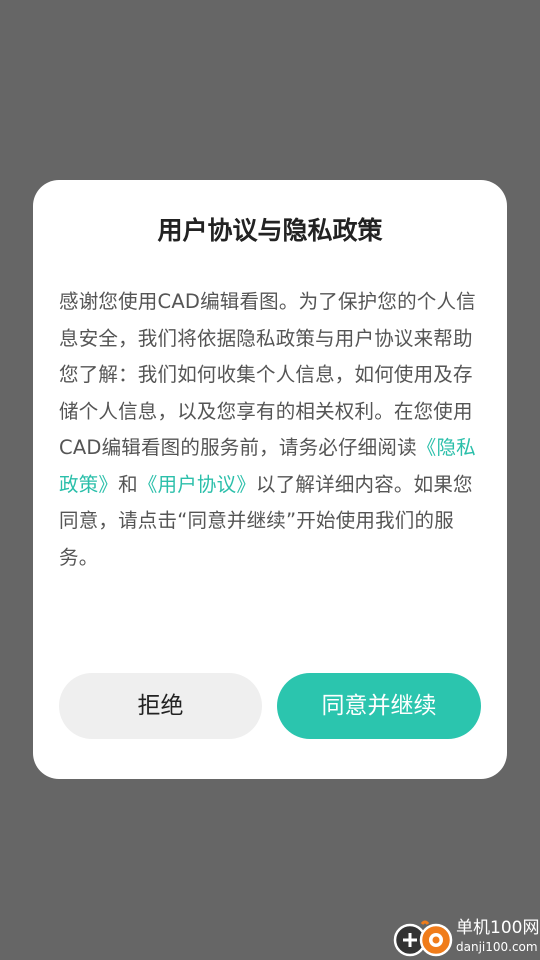  What do you see at coordinates (128, 484) in the screenshot?
I see `body-and-text: 和` at bounding box center [128, 484].